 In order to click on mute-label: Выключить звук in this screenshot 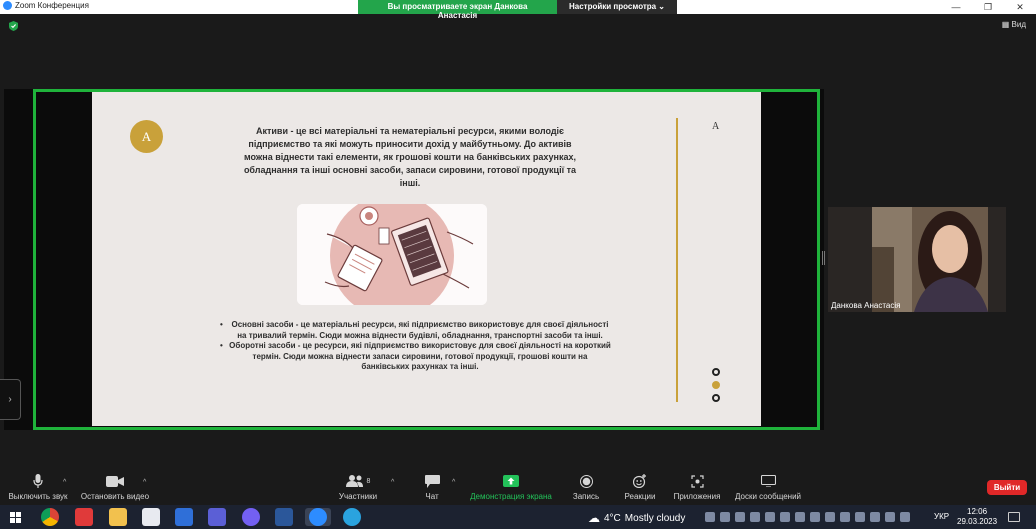, I will do `click(38, 496)`.